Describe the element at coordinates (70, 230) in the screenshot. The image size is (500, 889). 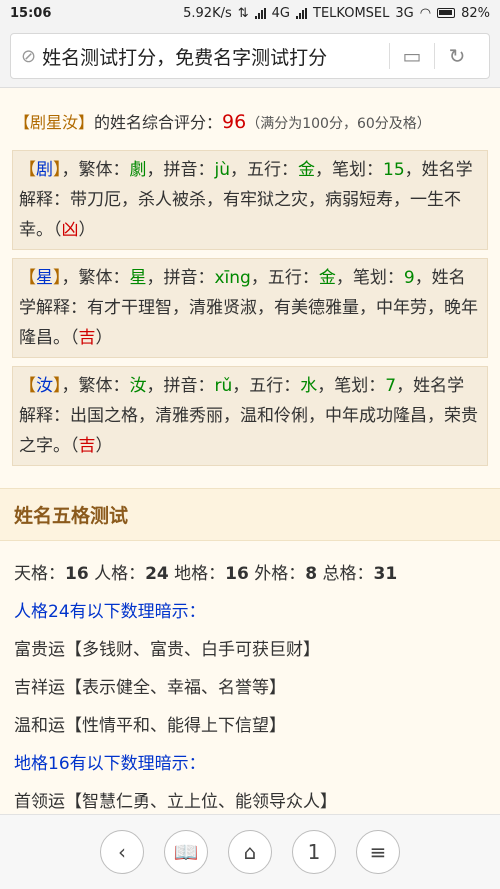
I see `char-verdict: 凶` at that location.